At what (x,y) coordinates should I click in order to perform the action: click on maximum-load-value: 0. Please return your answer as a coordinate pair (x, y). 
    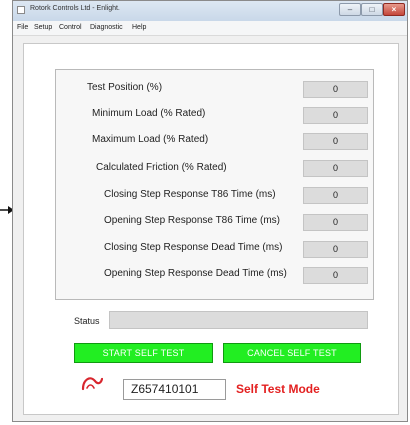
    Looking at the image, I should click on (335, 141).